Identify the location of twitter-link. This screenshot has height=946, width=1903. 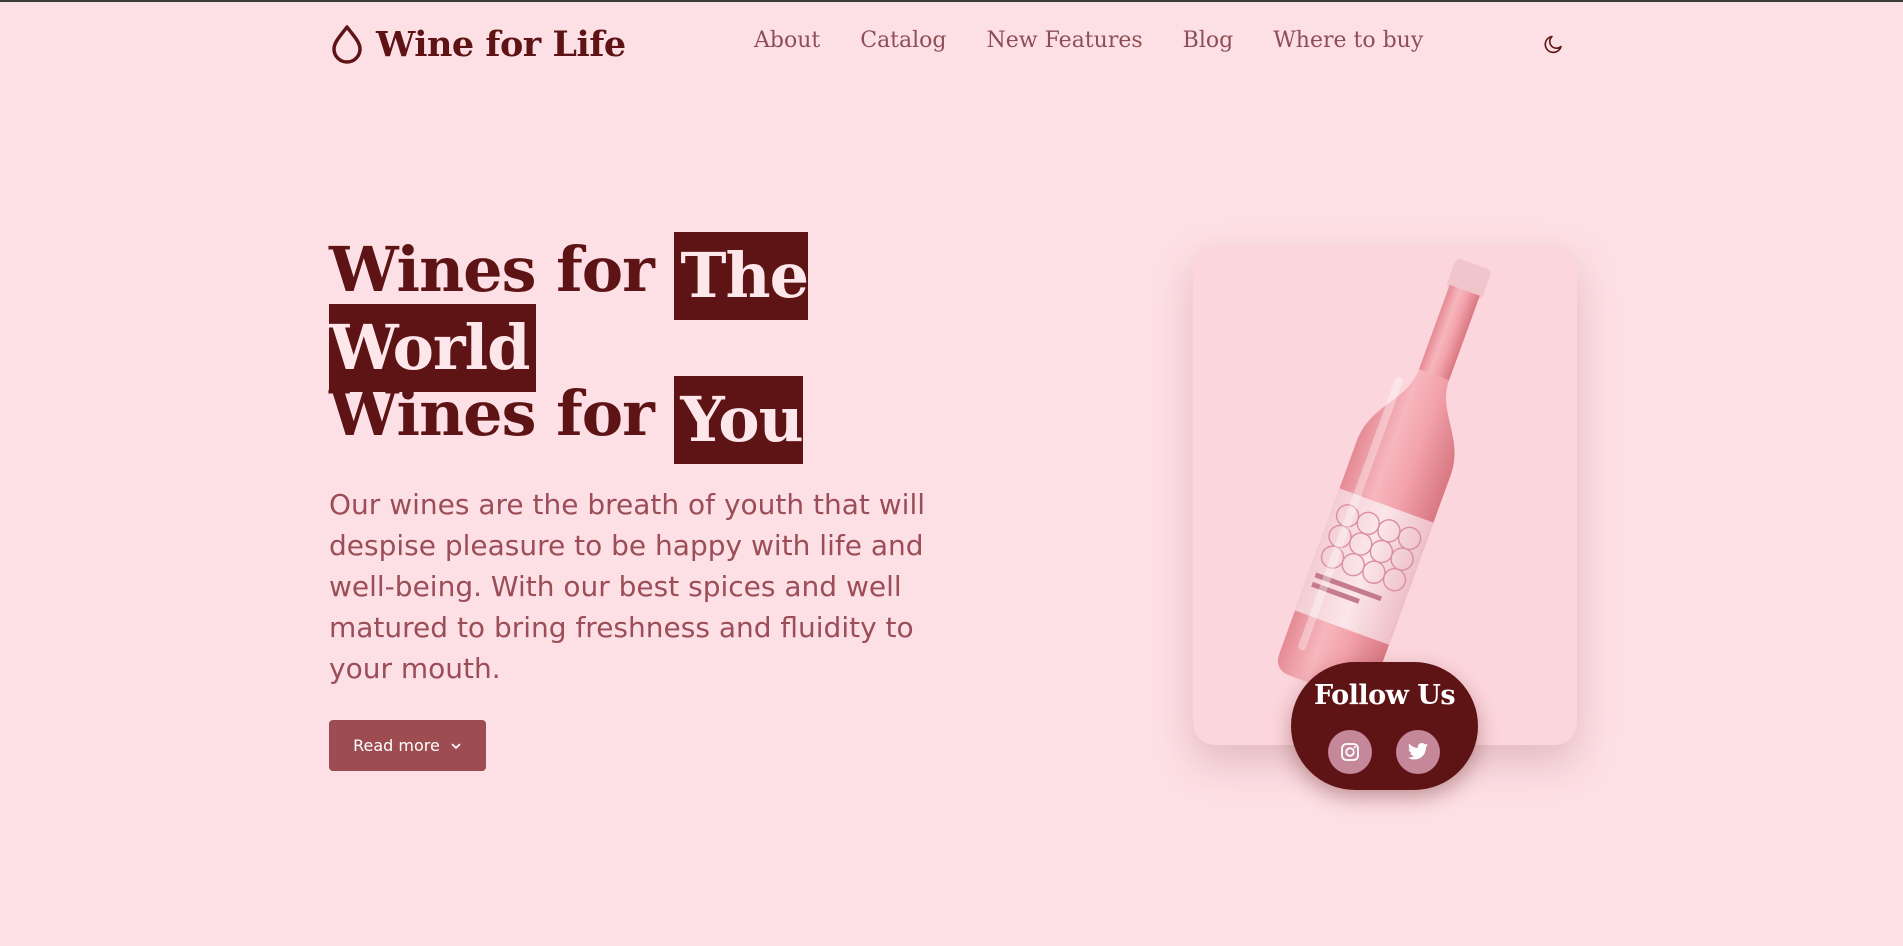
(1418, 752).